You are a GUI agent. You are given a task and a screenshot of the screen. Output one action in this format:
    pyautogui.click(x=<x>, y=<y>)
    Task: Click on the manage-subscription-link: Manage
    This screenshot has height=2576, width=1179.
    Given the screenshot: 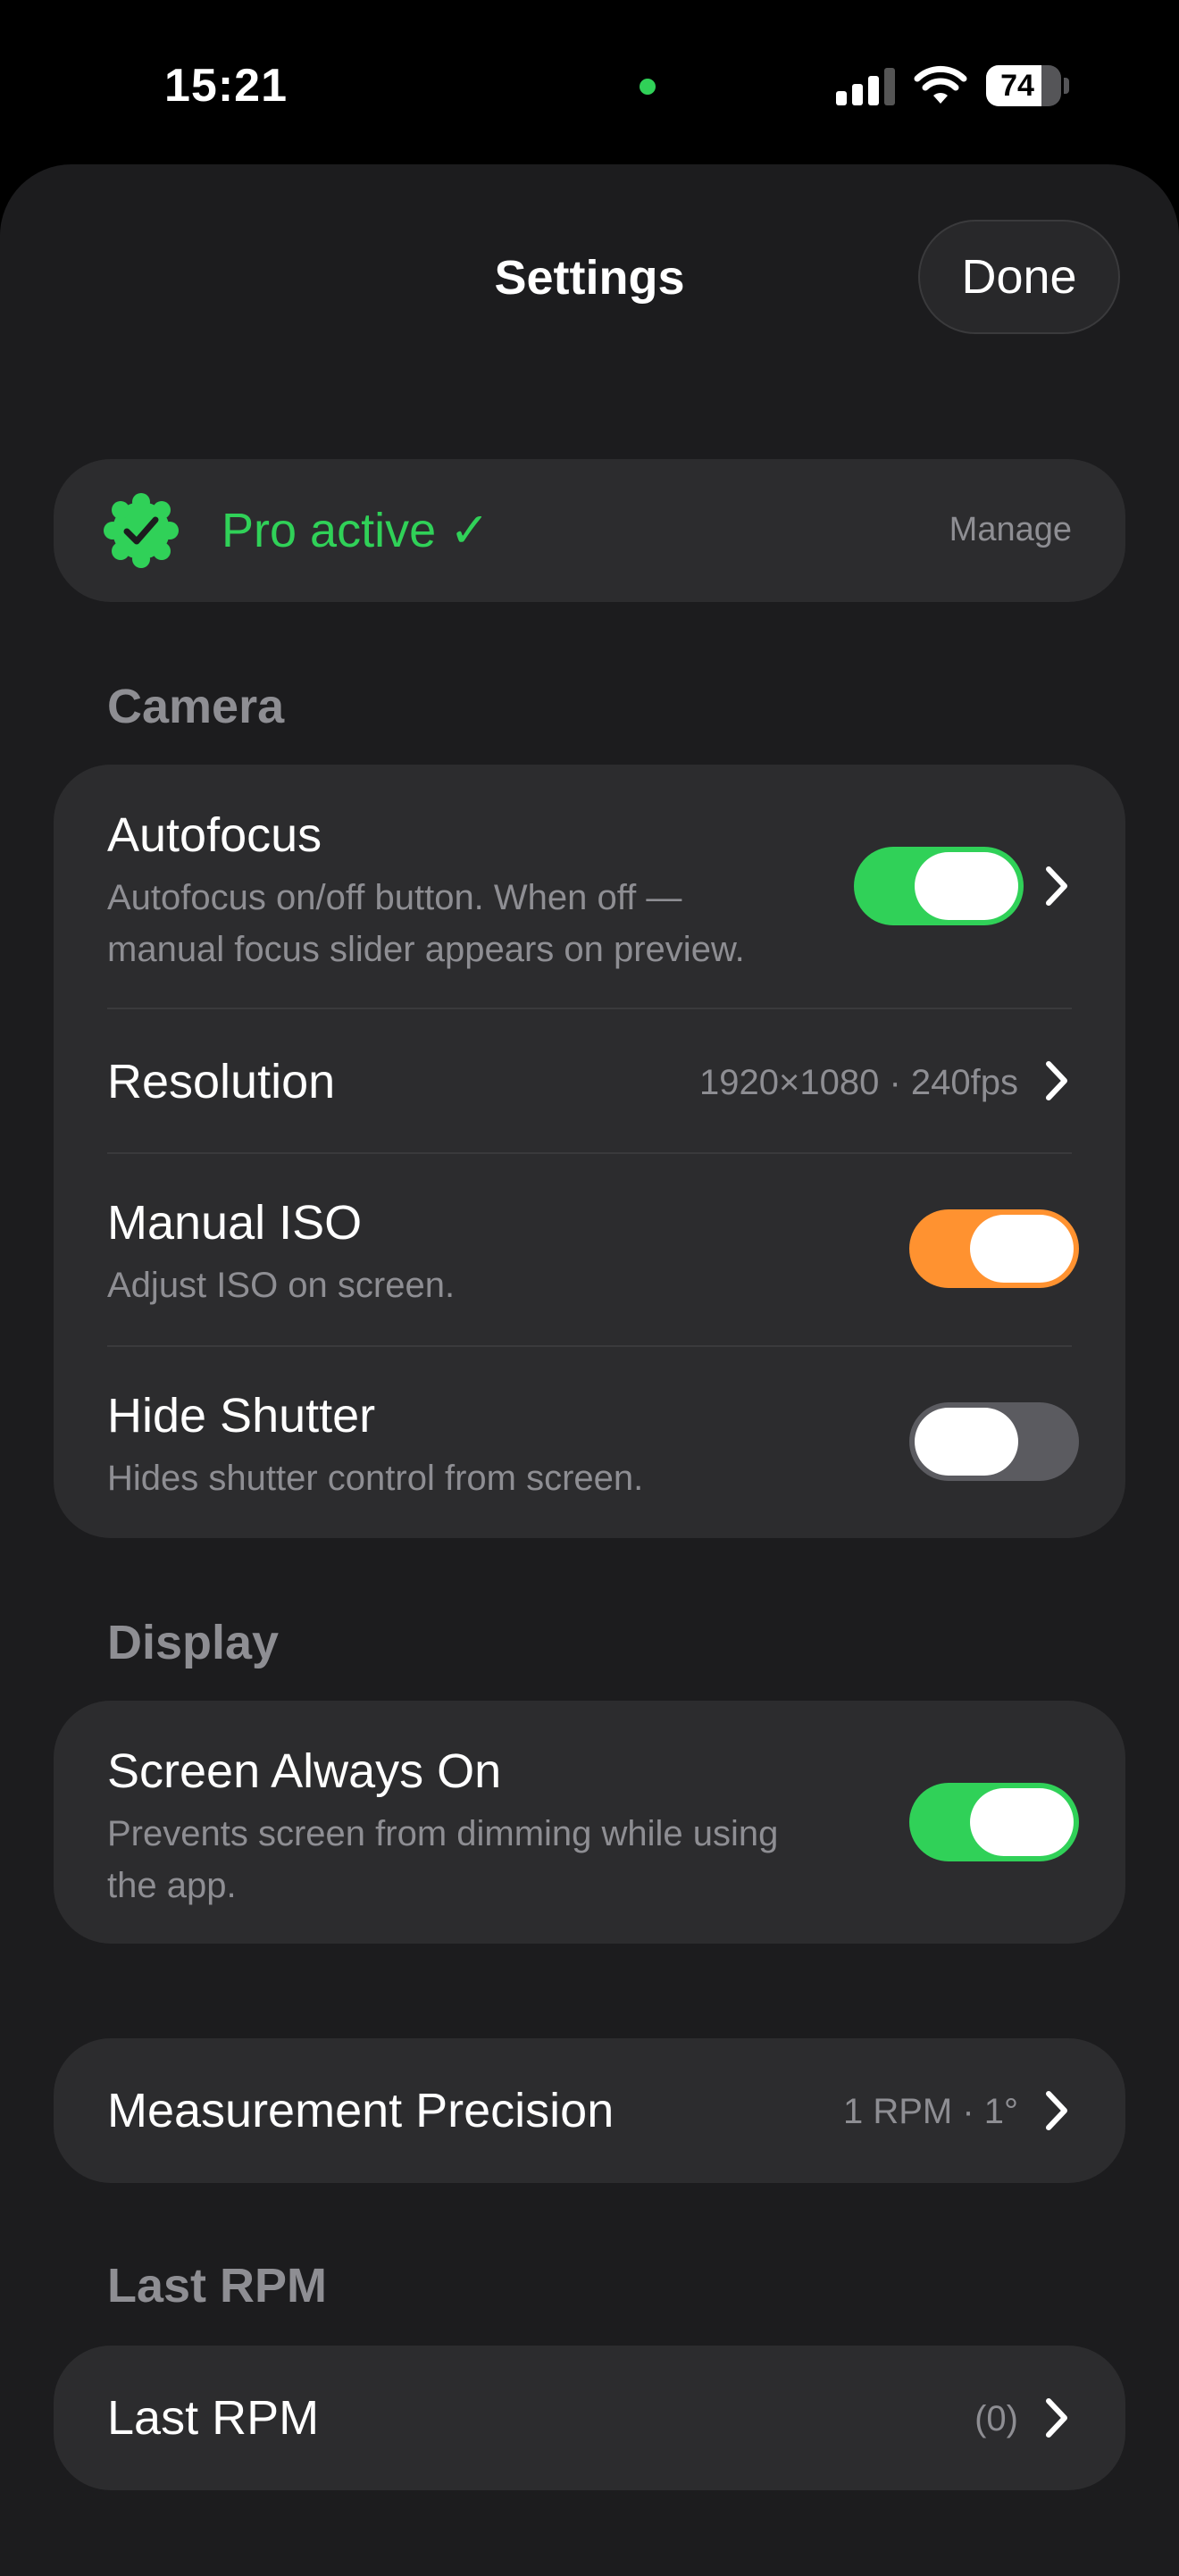 What is the action you would take?
    pyautogui.click(x=1011, y=530)
    